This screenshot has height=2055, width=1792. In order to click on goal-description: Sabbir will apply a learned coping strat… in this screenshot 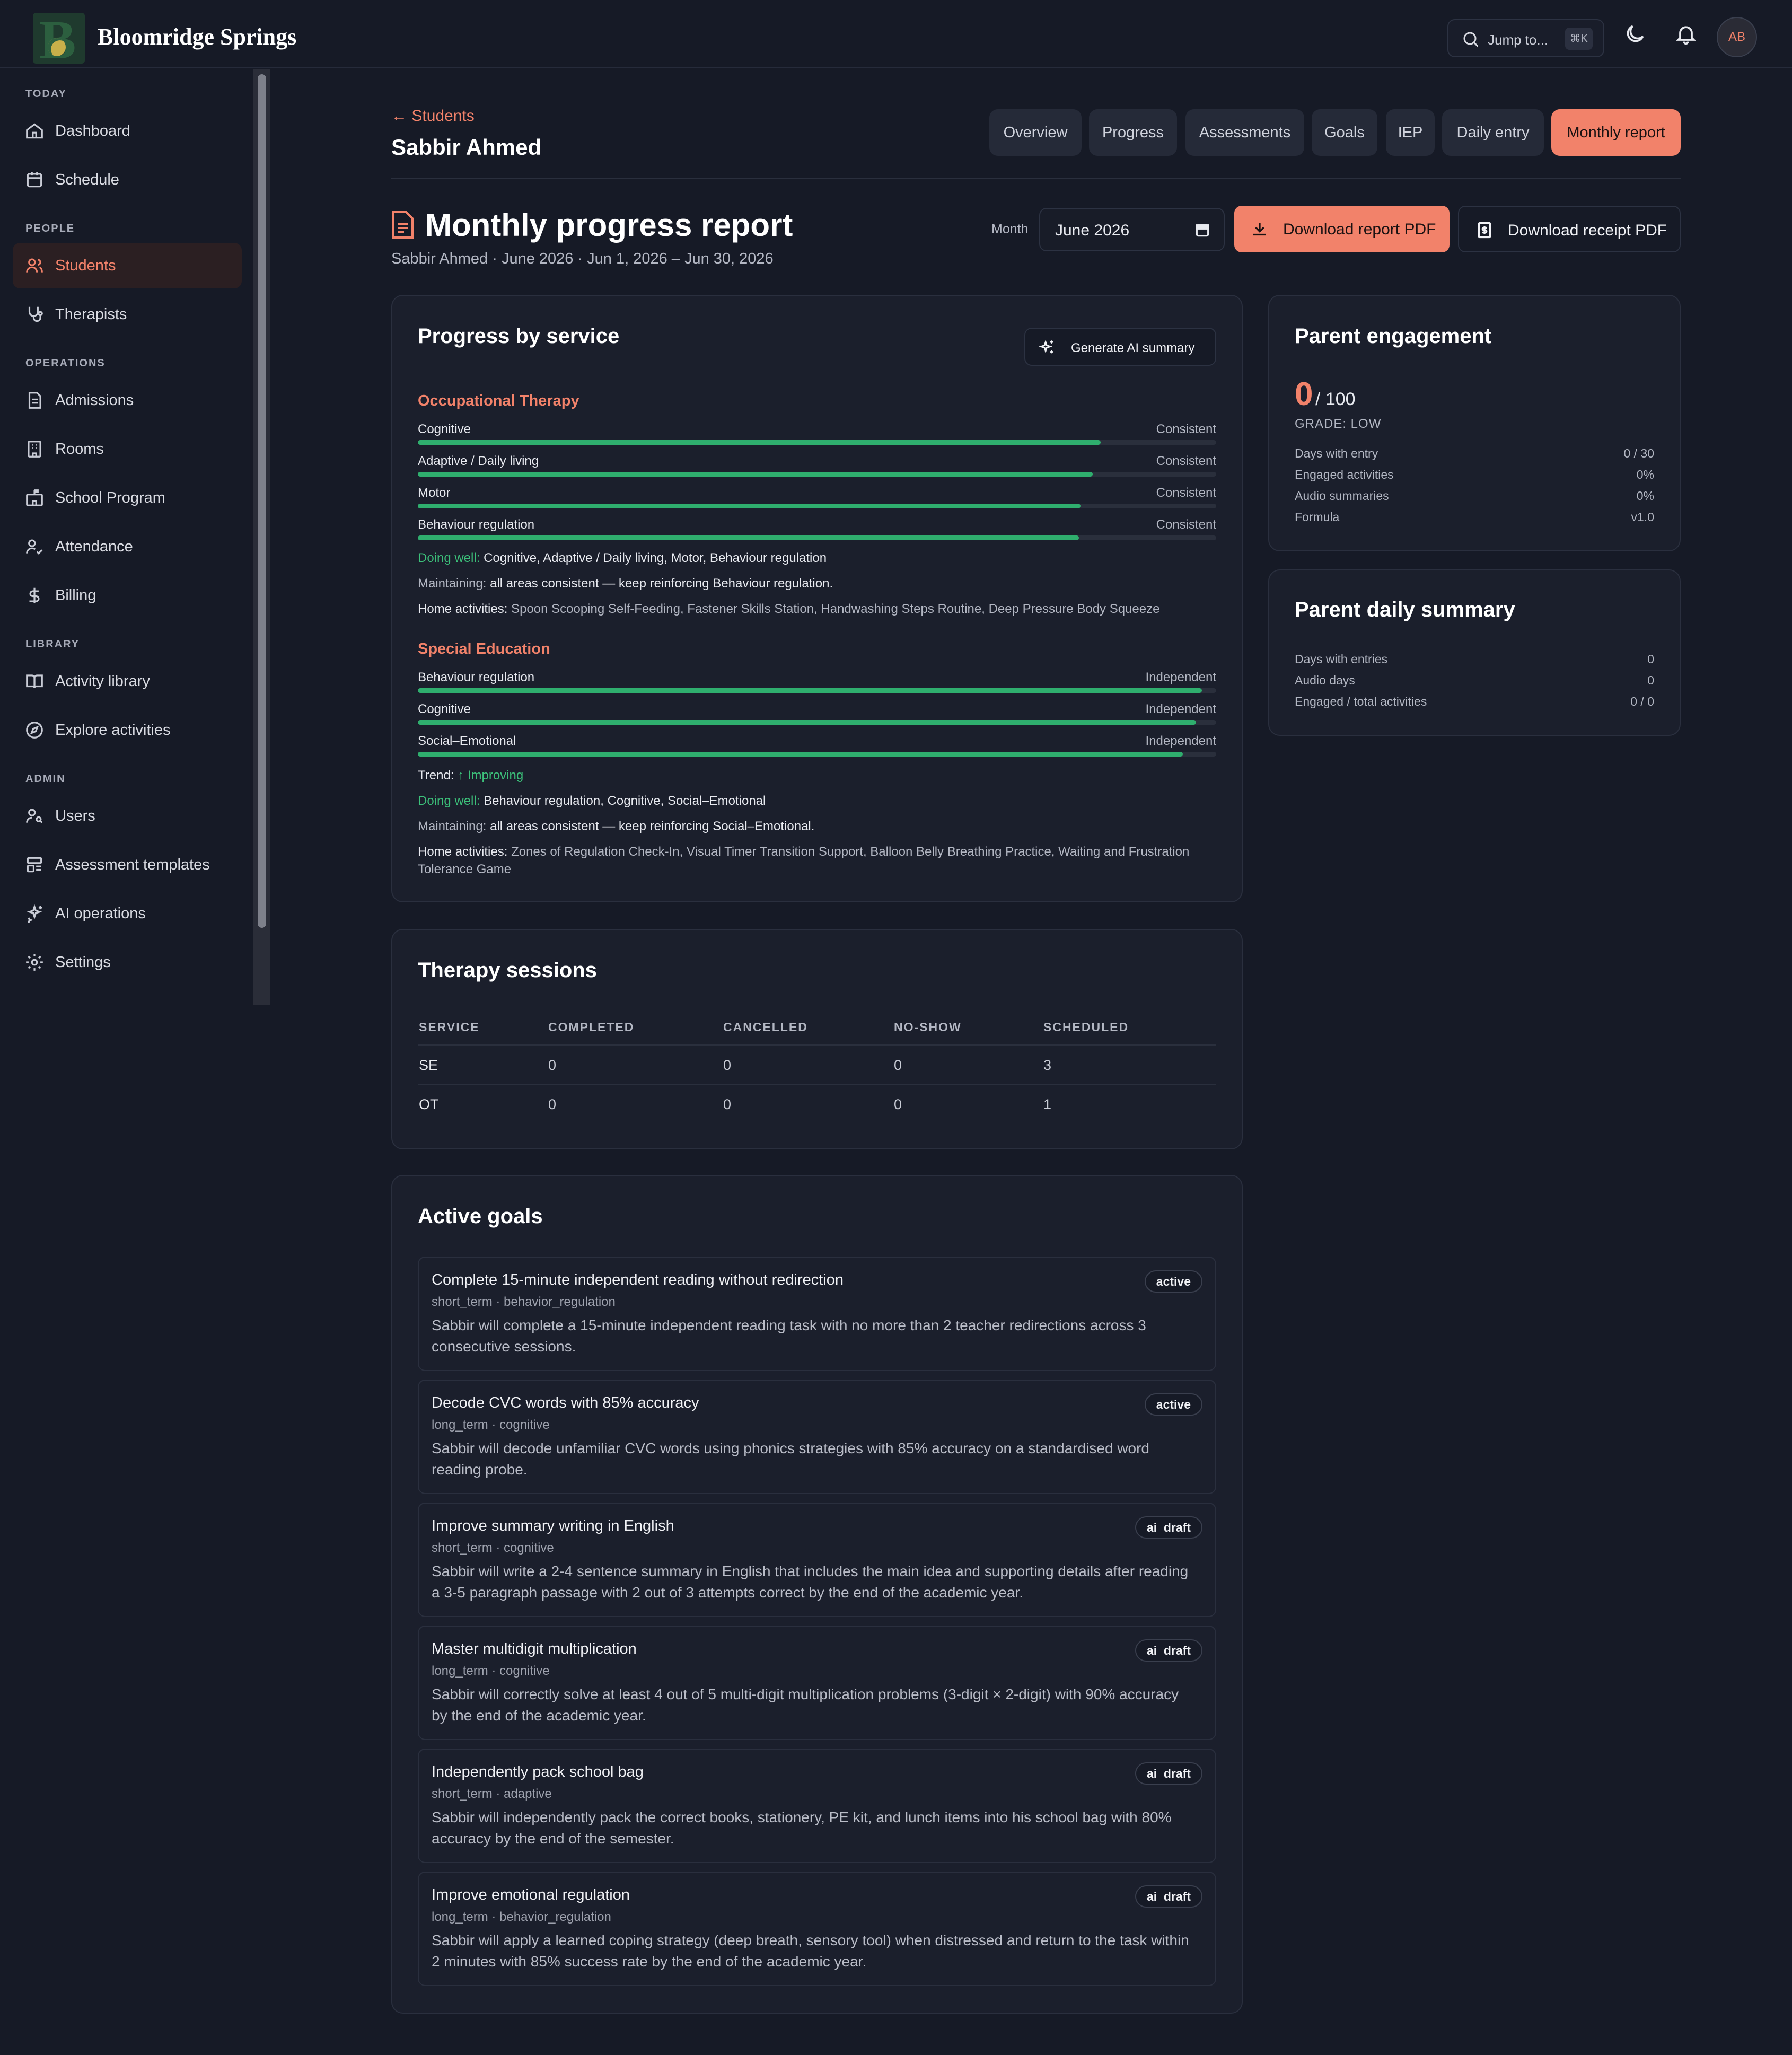, I will do `click(810, 1951)`.